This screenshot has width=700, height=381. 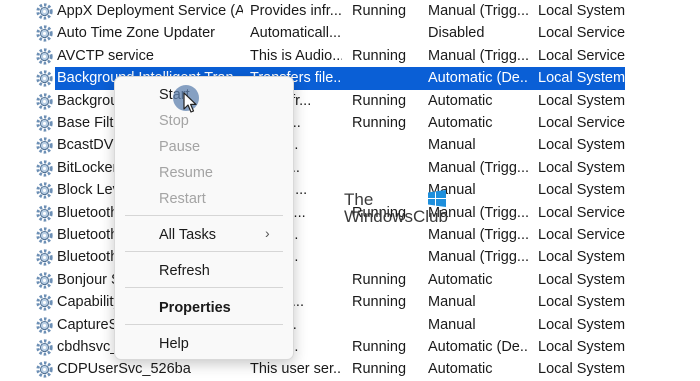 I want to click on menu-item-restart: Restart, so click(x=182, y=199).